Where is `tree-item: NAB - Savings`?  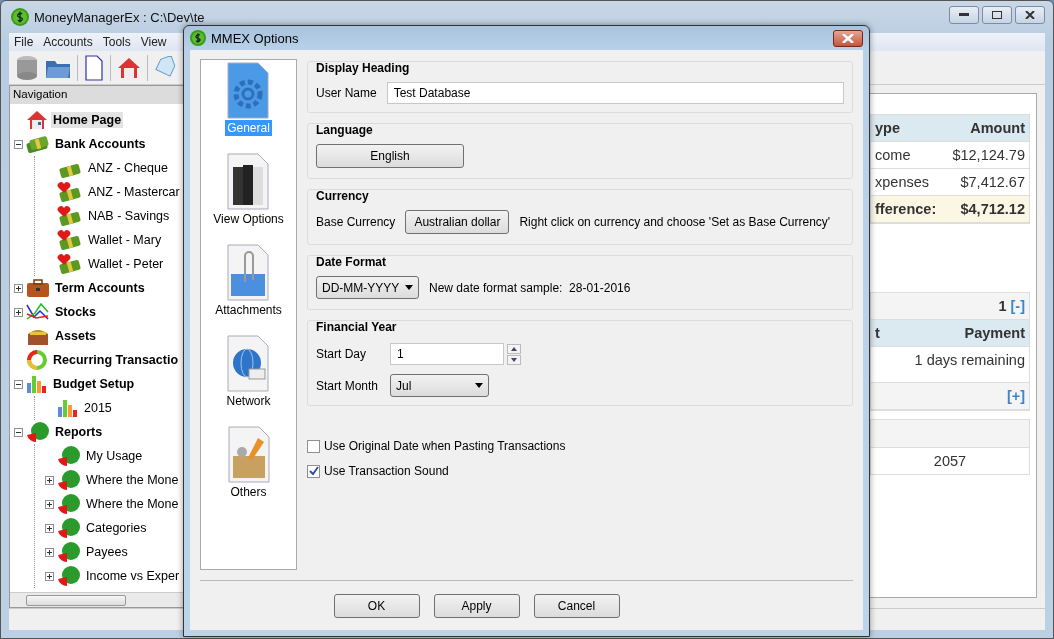
tree-item: NAB - Savings is located at coordinates (129, 216).